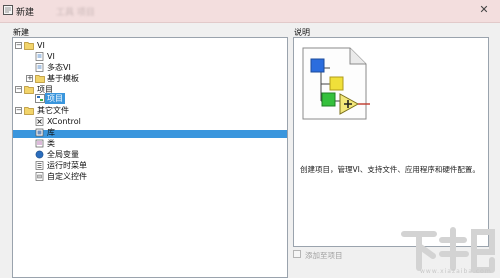  Describe the element at coordinates (336, 83) in the screenshot. I see `project-preview-icon` at that location.